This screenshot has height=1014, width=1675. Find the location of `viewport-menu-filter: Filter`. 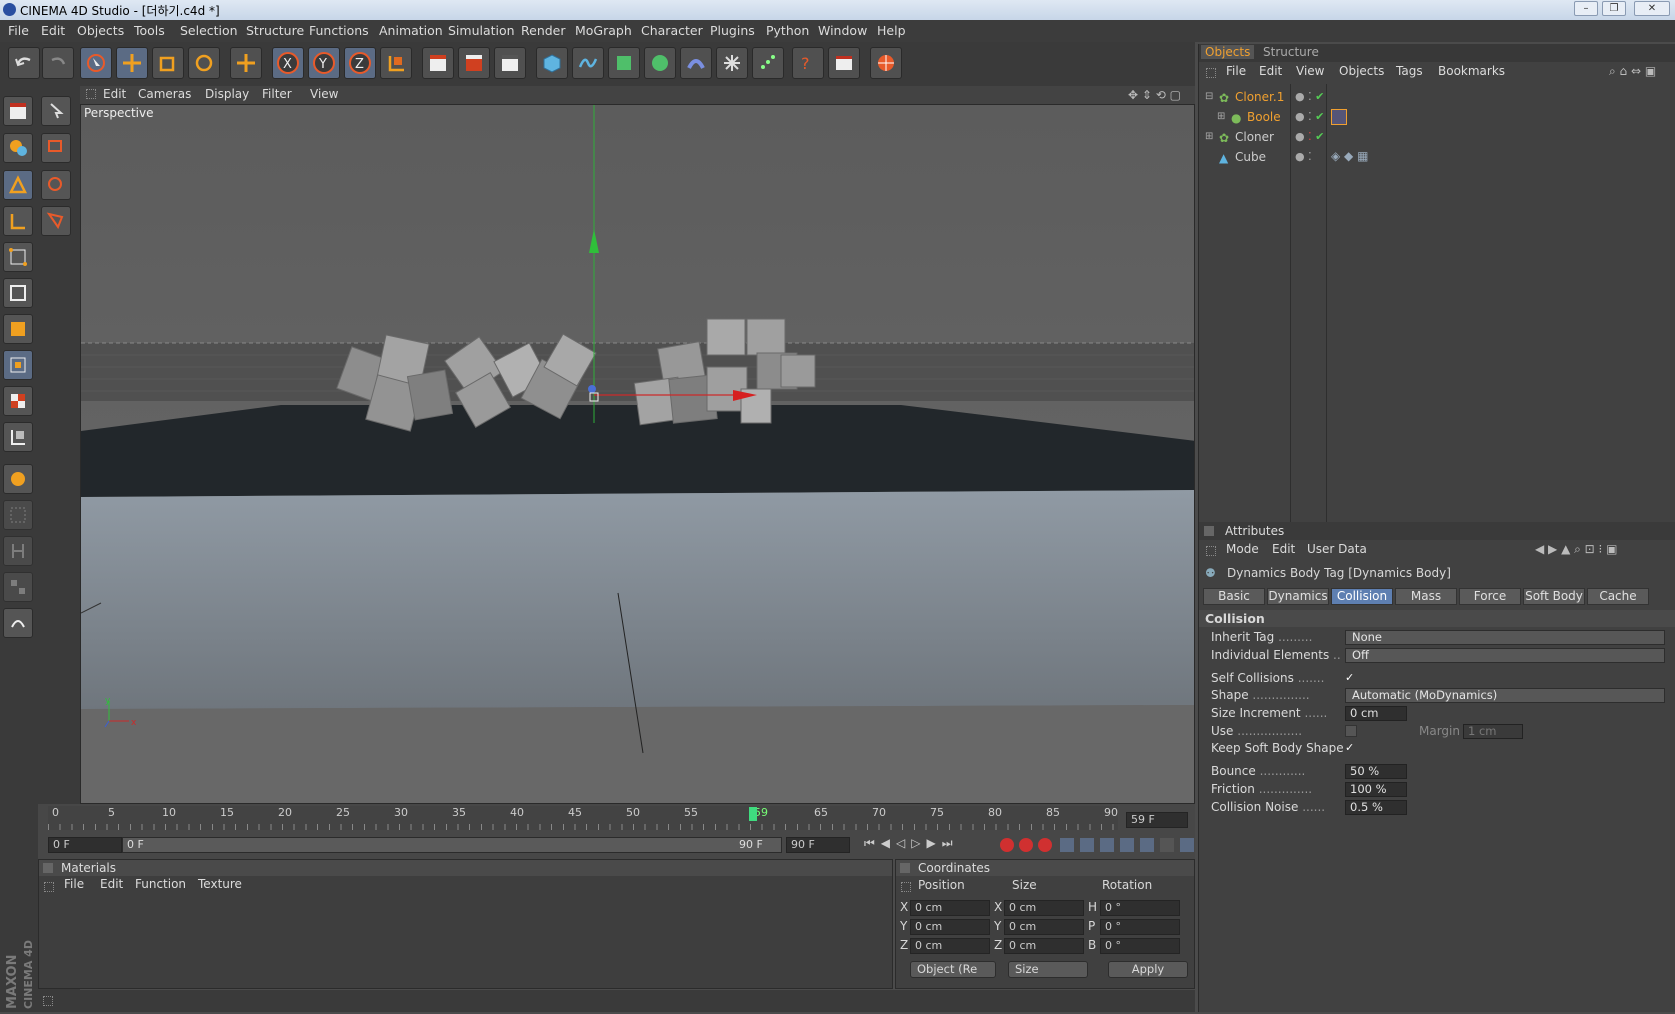

viewport-menu-filter: Filter is located at coordinates (277, 94).